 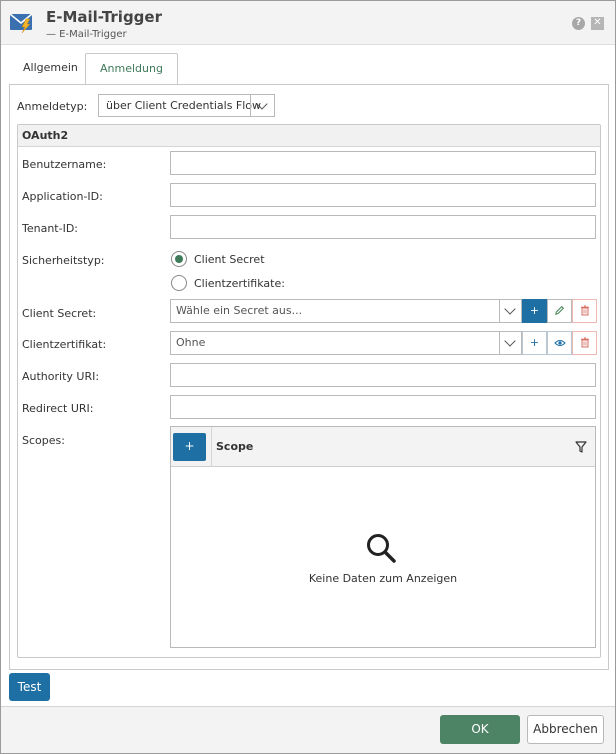 What do you see at coordinates (189, 447) in the screenshot?
I see `add-scope-button: +` at bounding box center [189, 447].